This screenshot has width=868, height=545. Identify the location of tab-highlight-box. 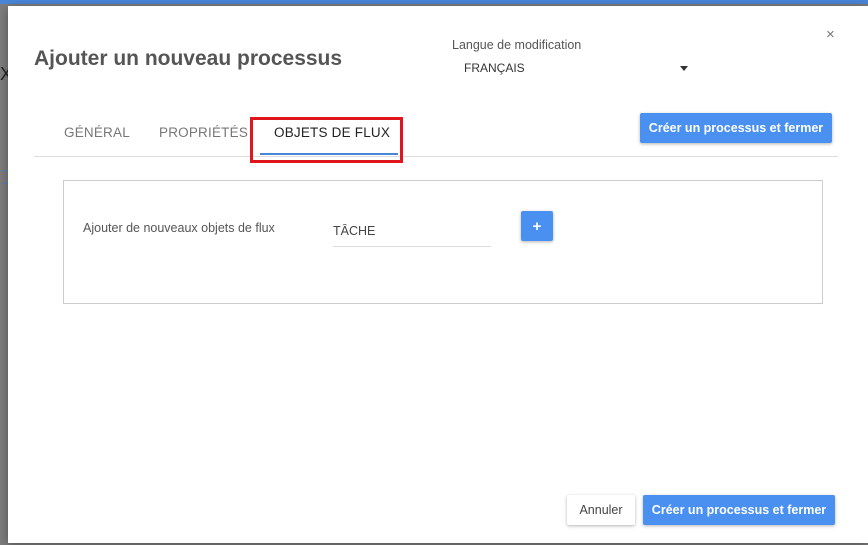
(326, 140).